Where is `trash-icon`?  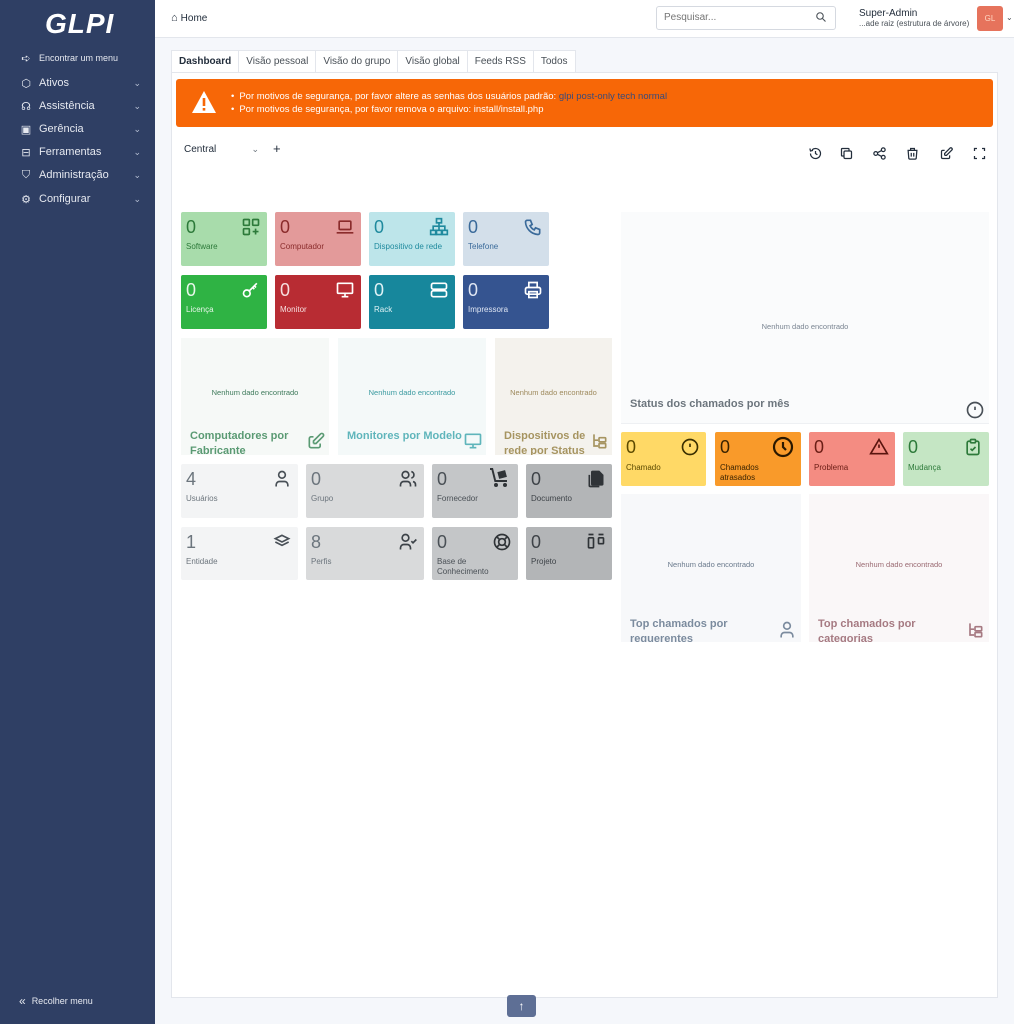
trash-icon is located at coordinates (913, 154).